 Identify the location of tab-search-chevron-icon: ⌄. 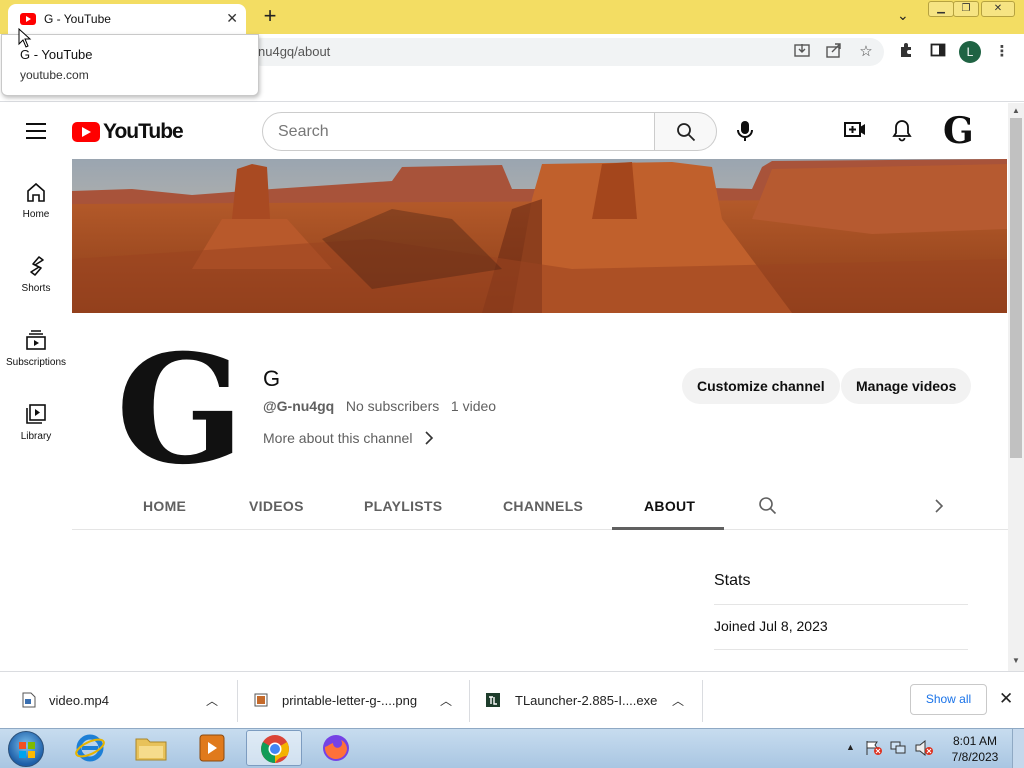
(903, 15).